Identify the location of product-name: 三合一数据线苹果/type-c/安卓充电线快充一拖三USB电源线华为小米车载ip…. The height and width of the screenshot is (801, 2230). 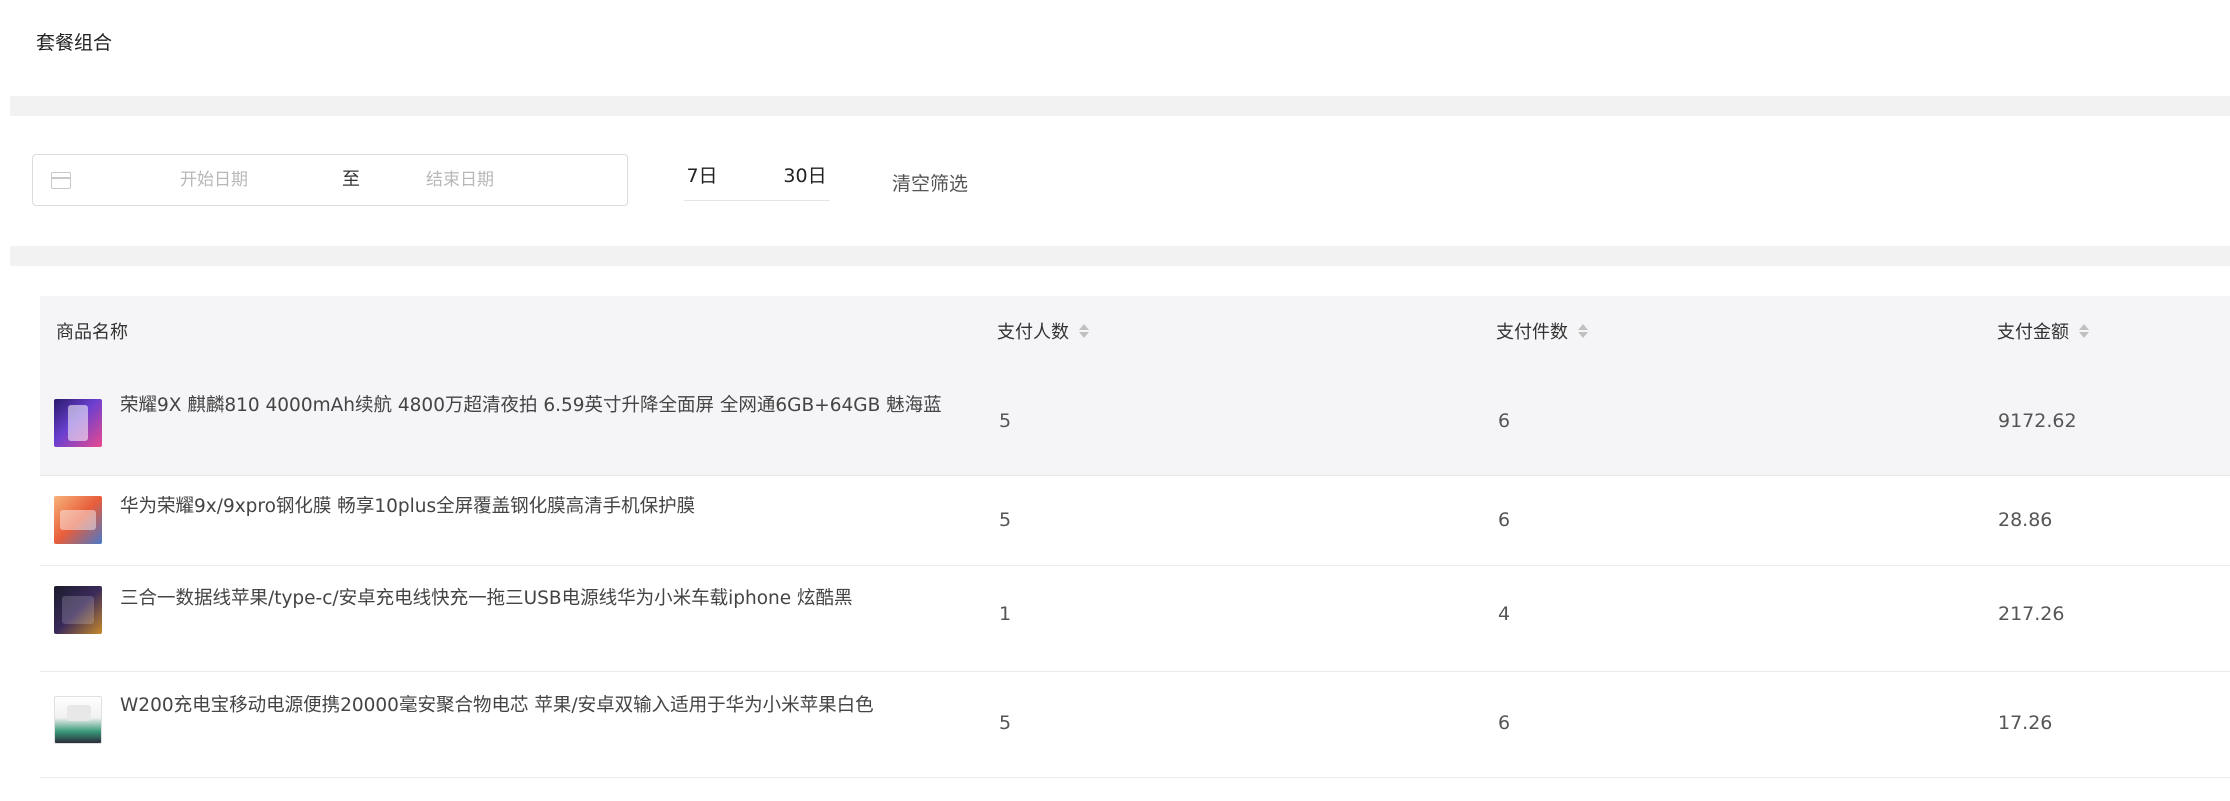
(486, 598).